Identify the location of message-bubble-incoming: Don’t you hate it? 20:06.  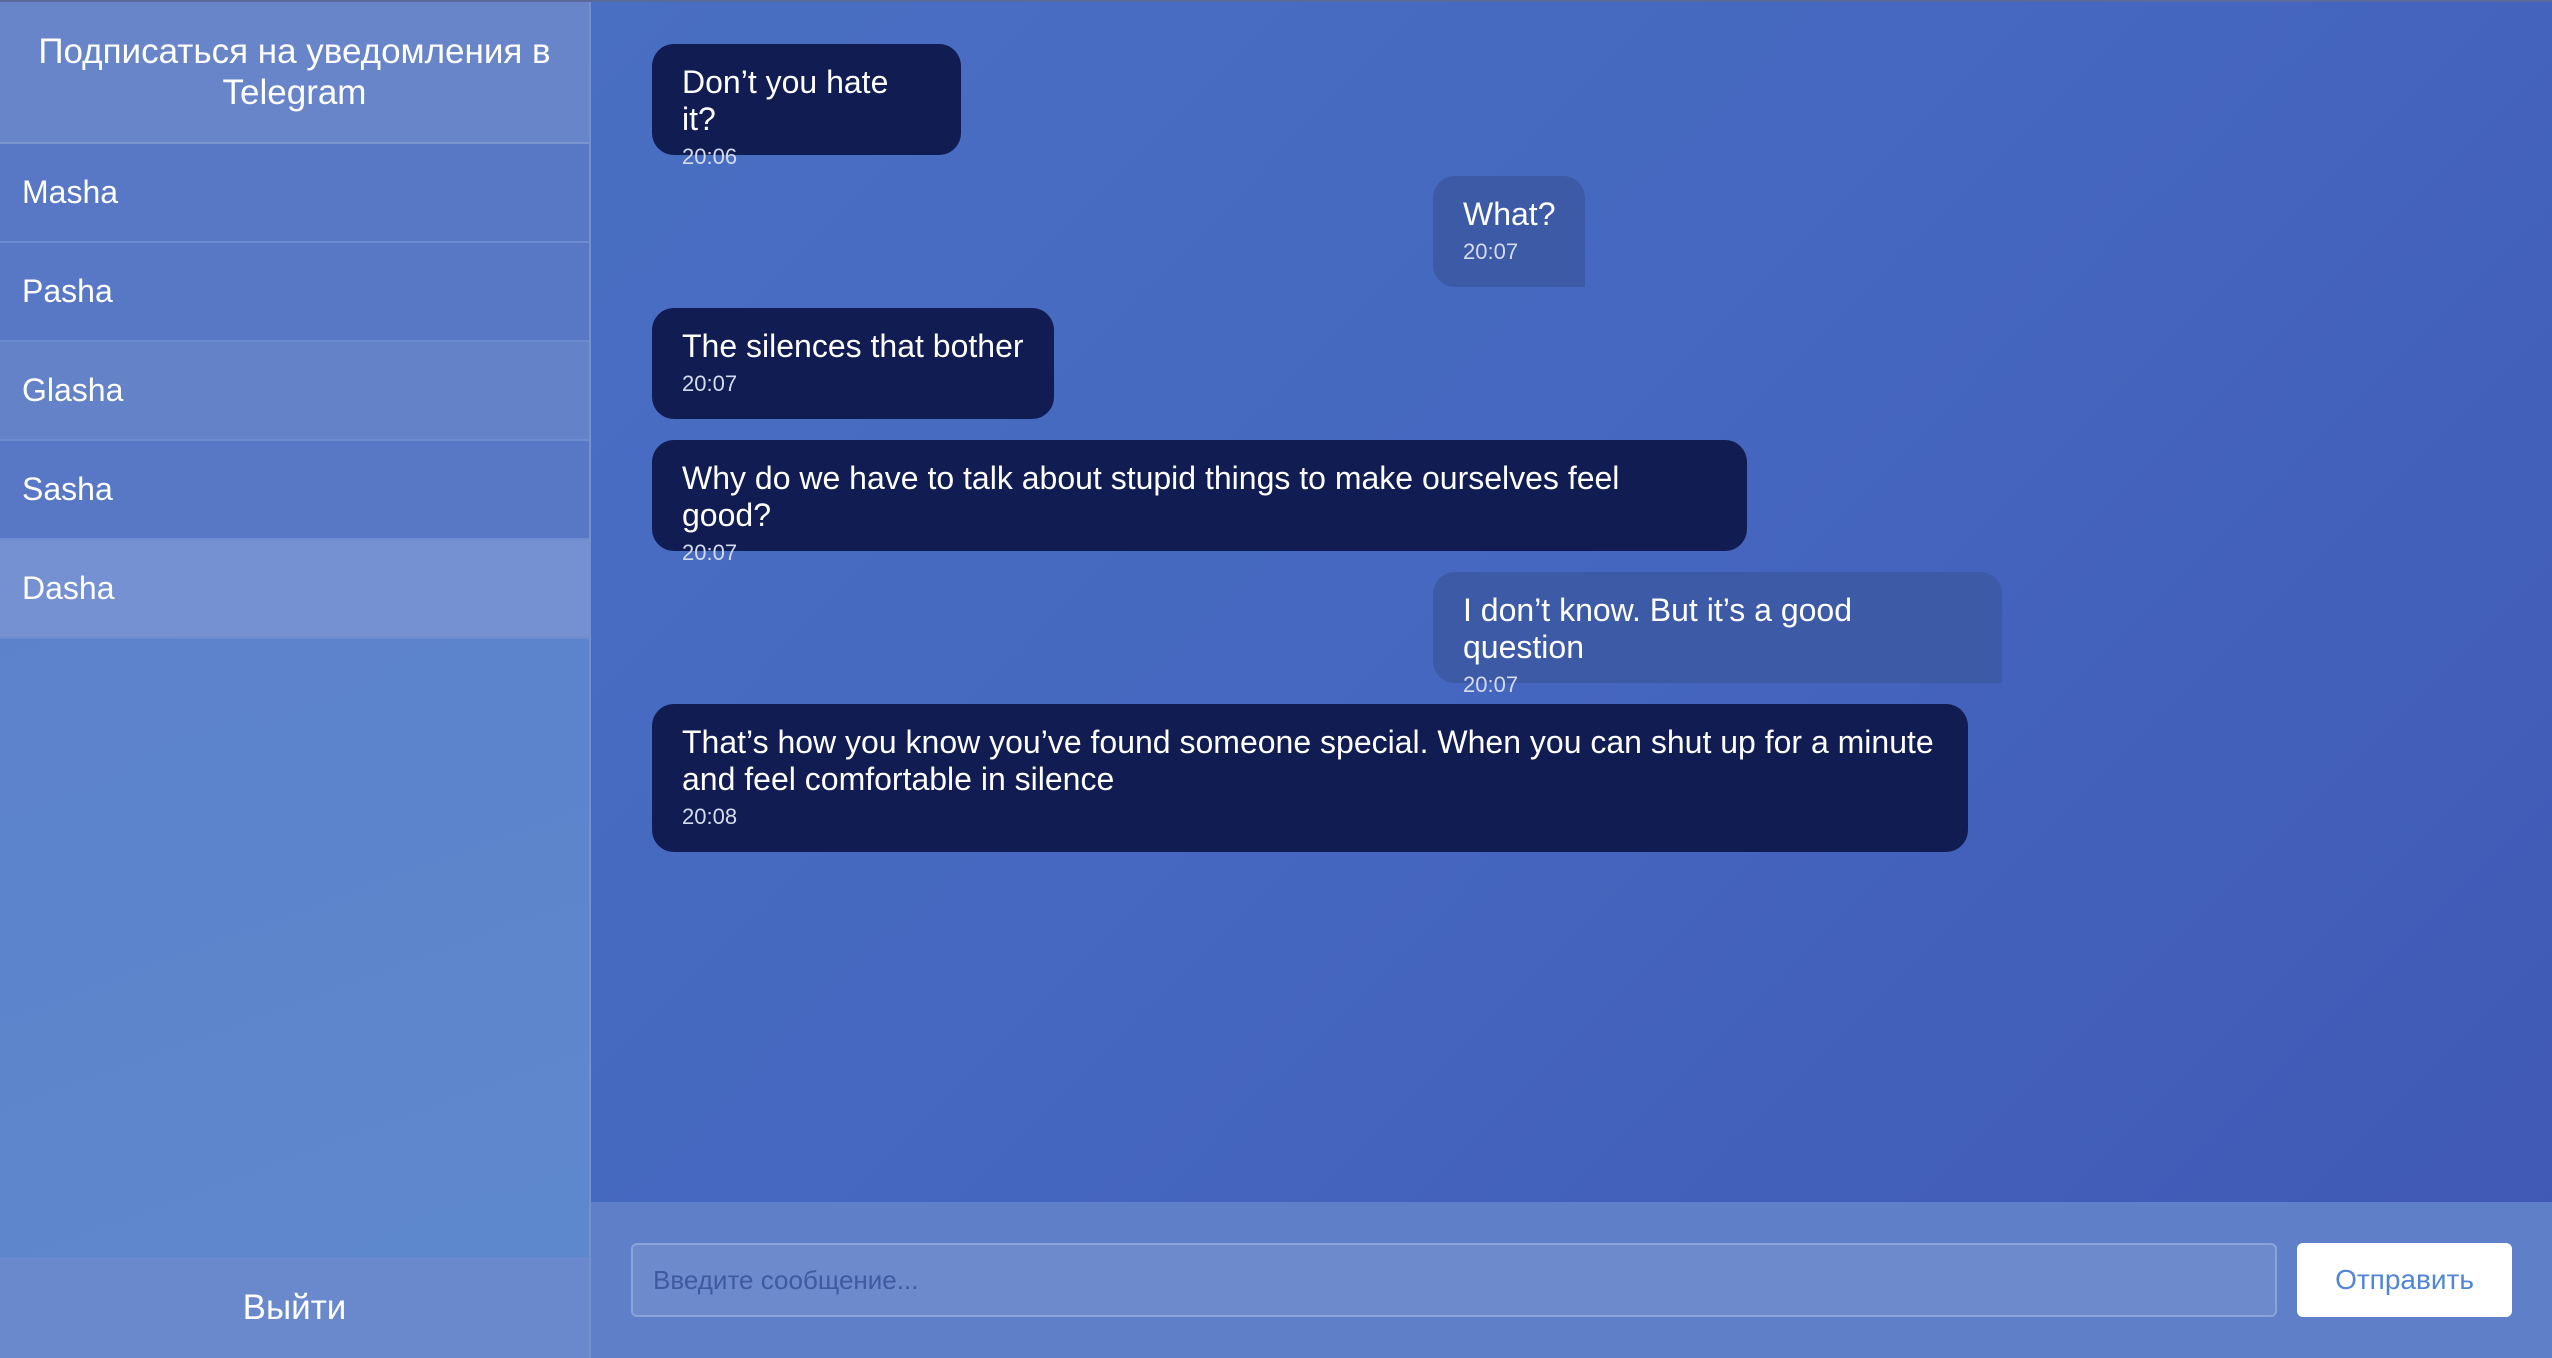
(806, 106).